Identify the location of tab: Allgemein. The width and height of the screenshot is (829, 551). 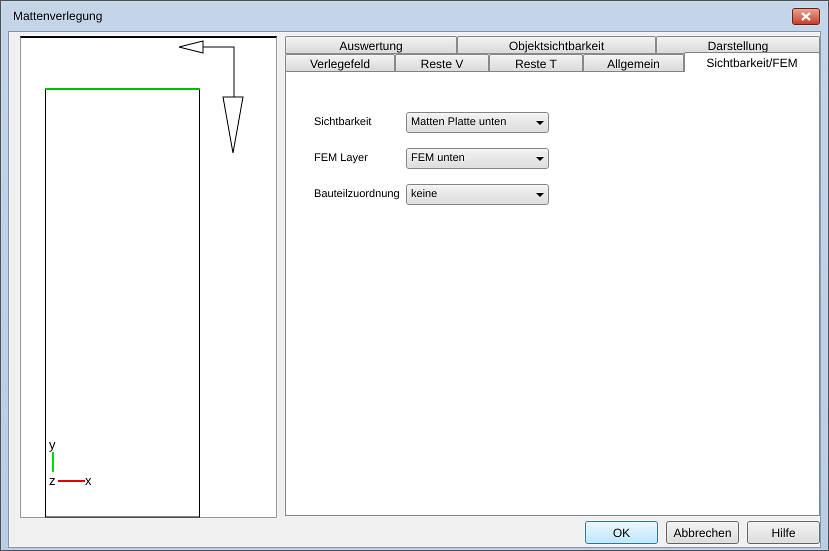
(633, 63).